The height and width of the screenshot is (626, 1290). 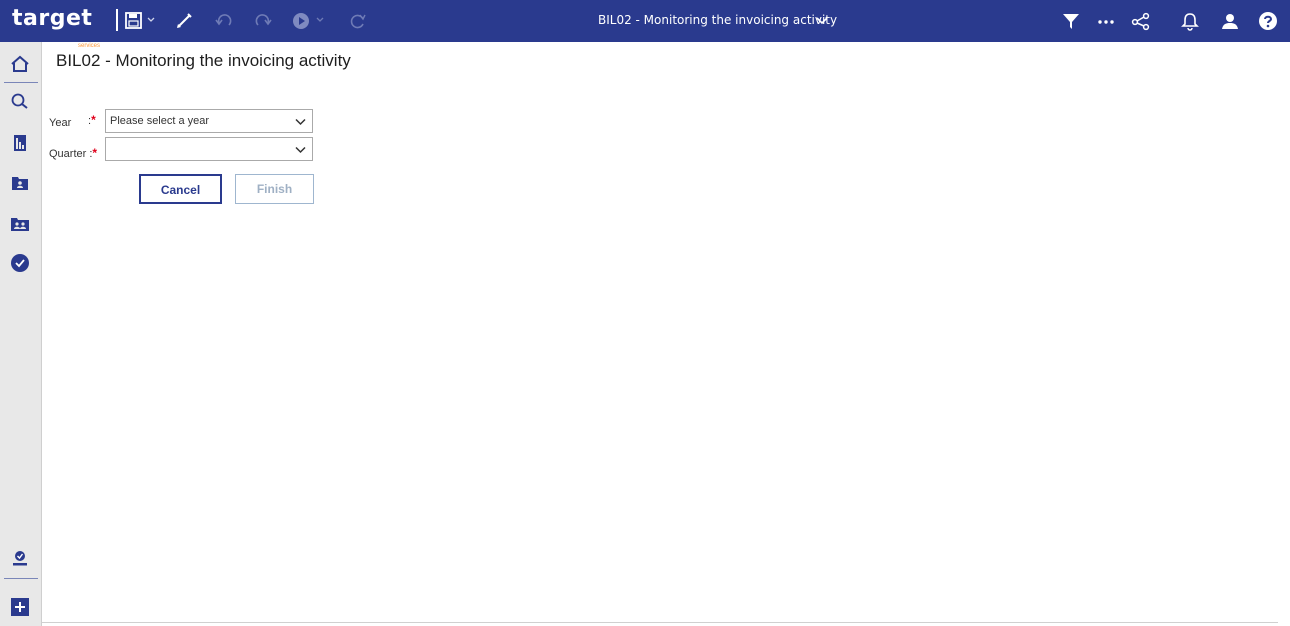 What do you see at coordinates (160, 121) in the screenshot?
I see `year-select-value: Please select a year` at bounding box center [160, 121].